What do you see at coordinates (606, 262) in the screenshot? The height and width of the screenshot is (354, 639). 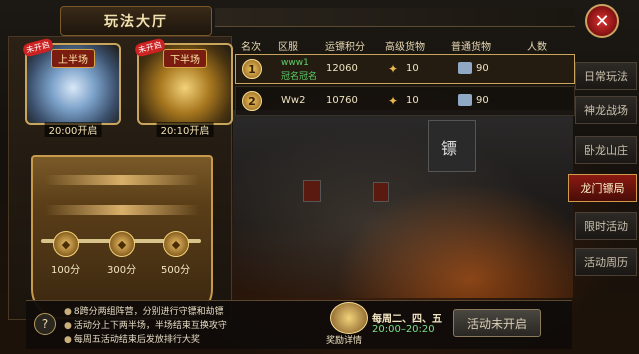 I see `tab-event-calendar: 活动周历` at bounding box center [606, 262].